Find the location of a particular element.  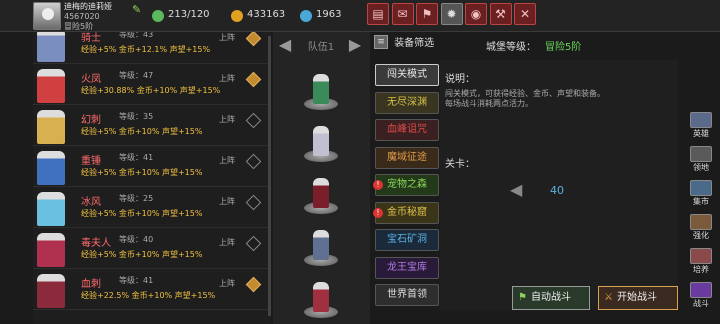

mail-button: ✉ is located at coordinates (402, 14).